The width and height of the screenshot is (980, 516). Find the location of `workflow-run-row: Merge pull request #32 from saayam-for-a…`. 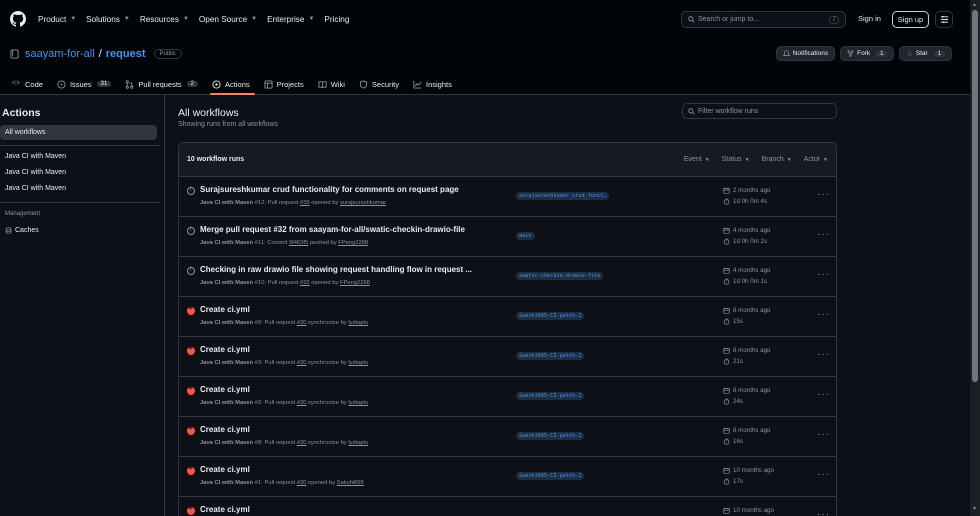

workflow-run-row: Merge pull request #32 from saayam-for-a… is located at coordinates (507, 237).